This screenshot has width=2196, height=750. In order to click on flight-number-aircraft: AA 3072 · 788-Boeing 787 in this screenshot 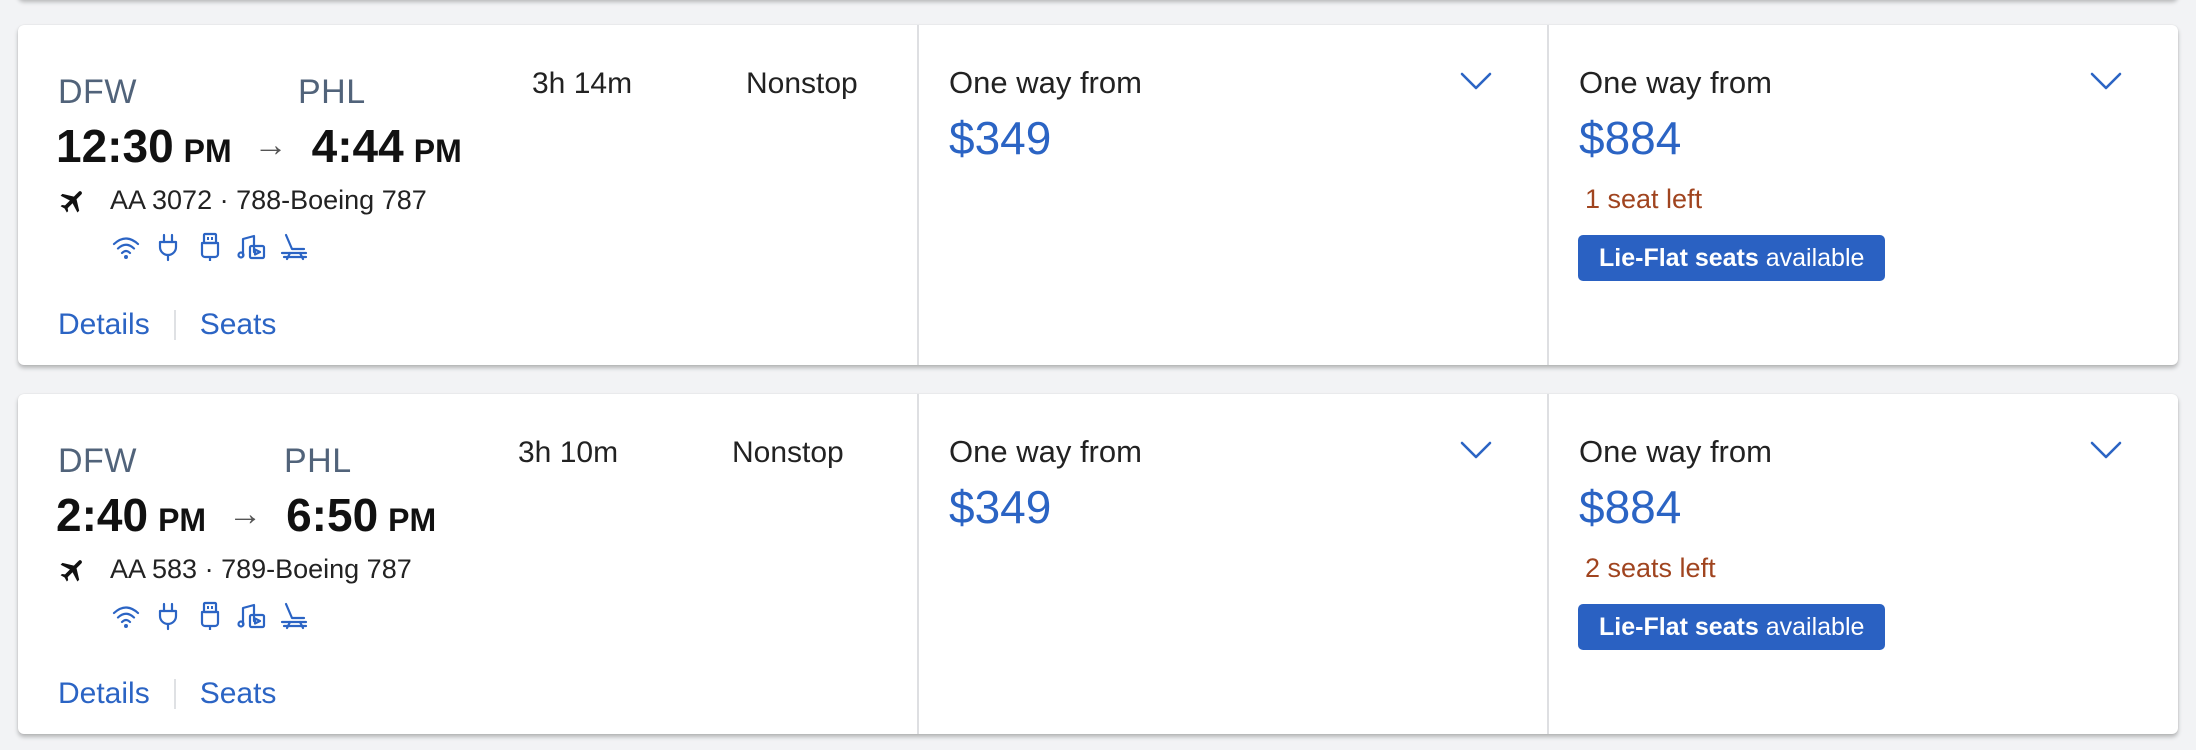, I will do `click(268, 200)`.